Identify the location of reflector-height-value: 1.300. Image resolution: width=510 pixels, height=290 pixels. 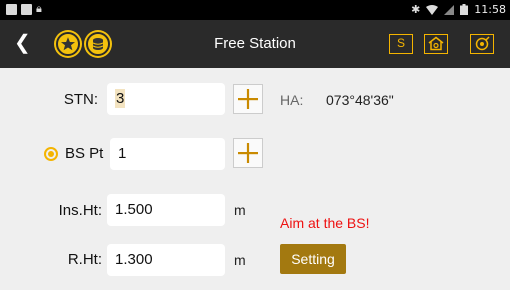
(134, 259).